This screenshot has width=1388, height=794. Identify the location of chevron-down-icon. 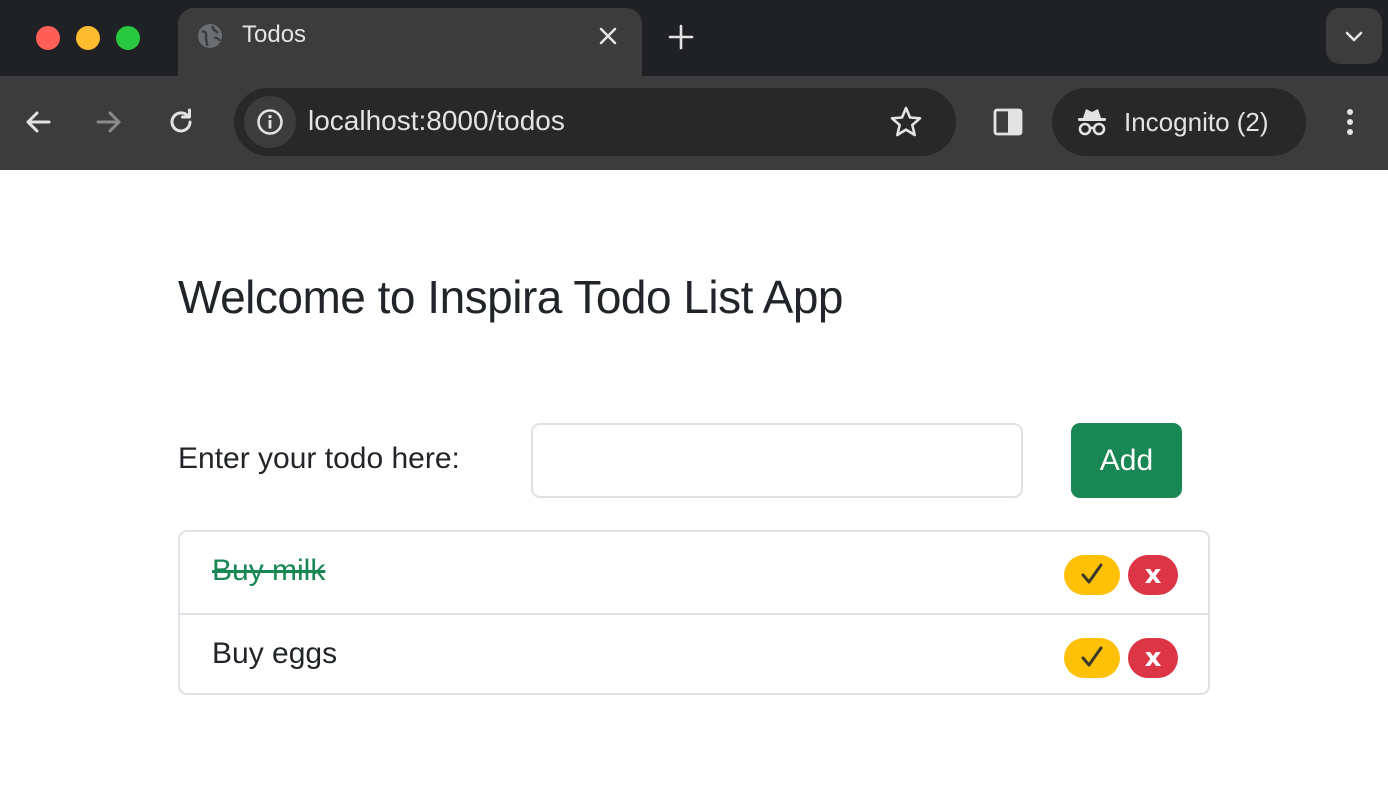
(1354, 36).